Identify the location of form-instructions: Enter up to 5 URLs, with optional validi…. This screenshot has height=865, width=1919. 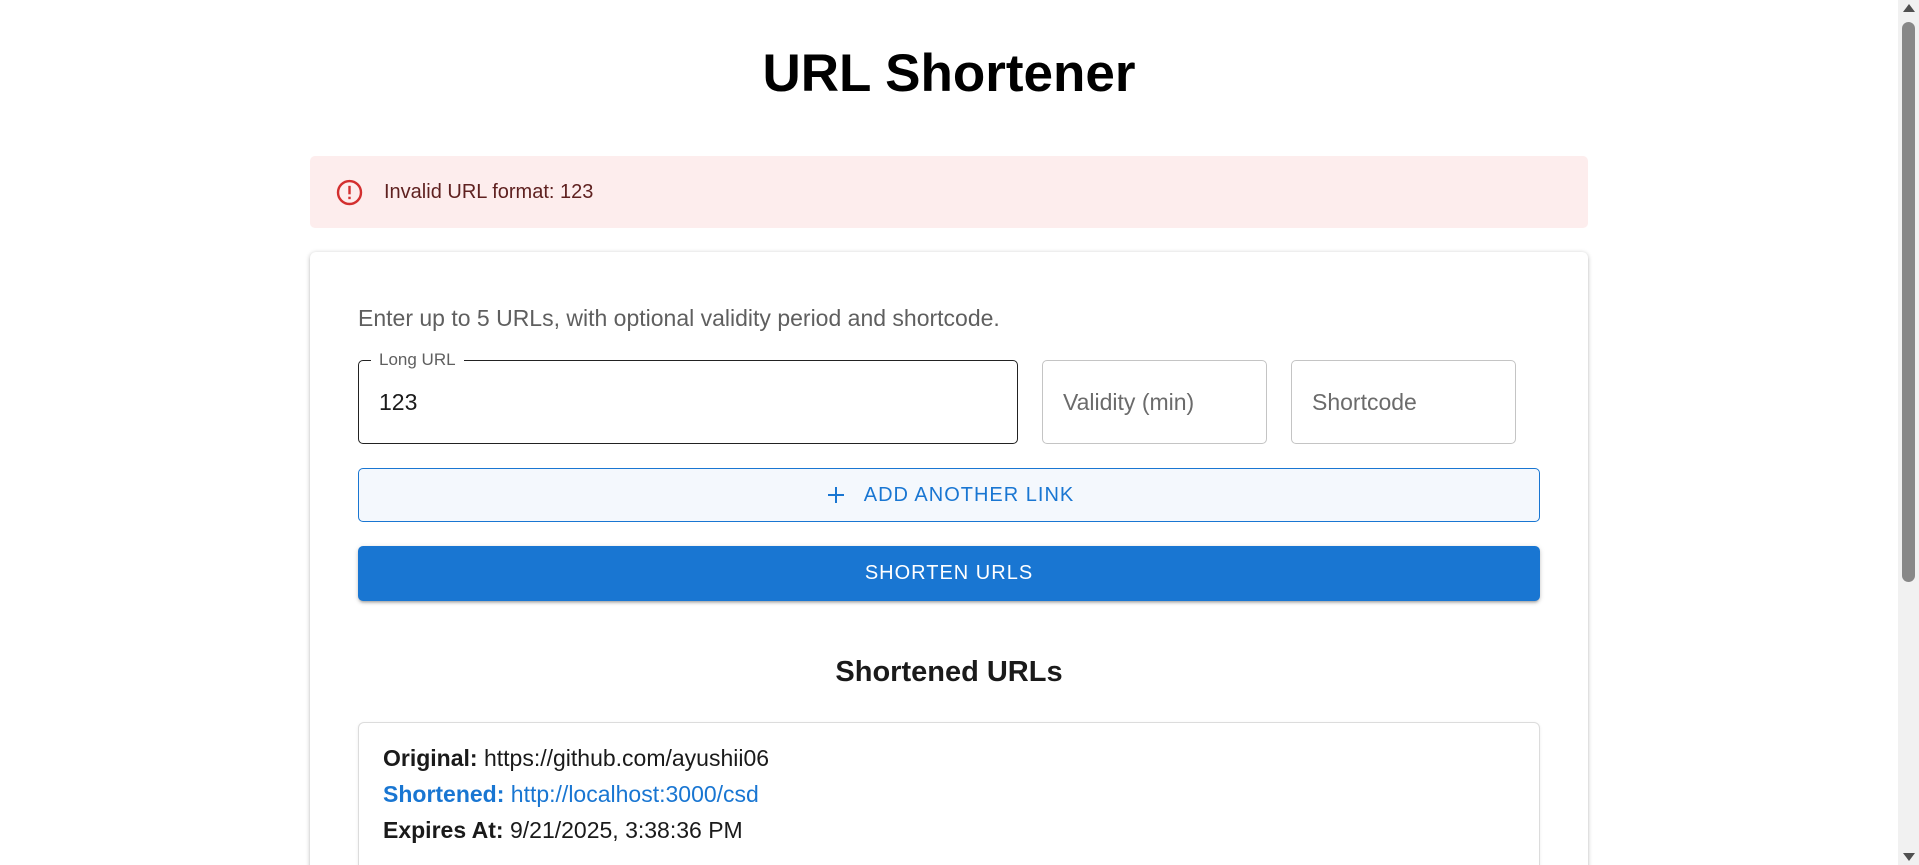
(679, 318).